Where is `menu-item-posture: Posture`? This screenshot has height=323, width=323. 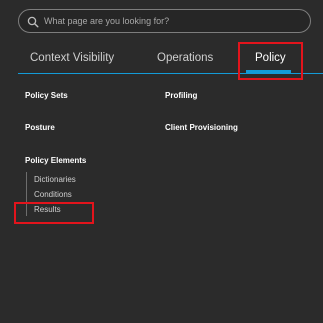 menu-item-posture: Posture is located at coordinates (40, 127).